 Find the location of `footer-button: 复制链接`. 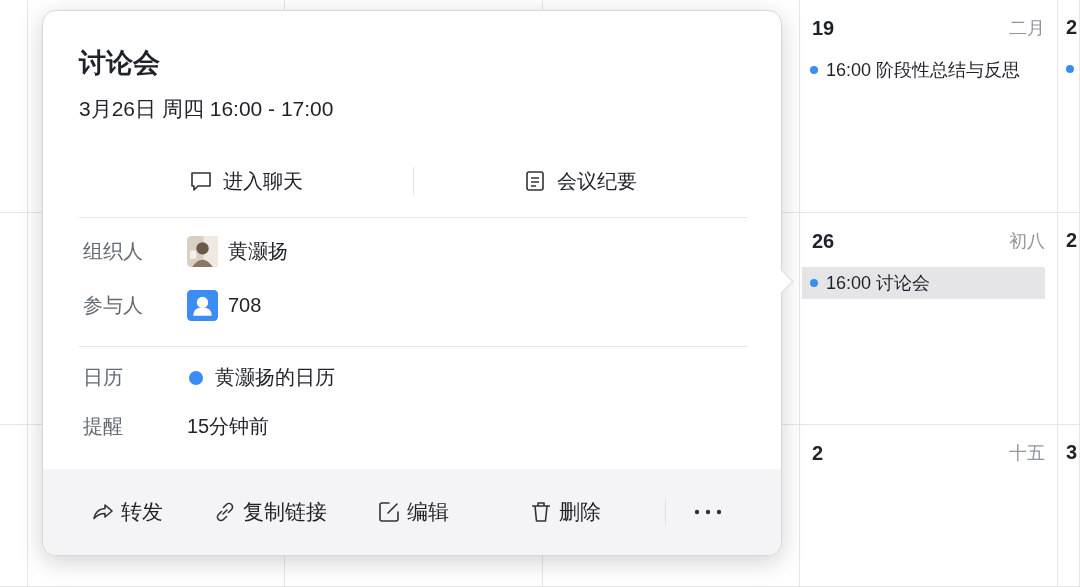

footer-button: 复制链接 is located at coordinates (270, 512).